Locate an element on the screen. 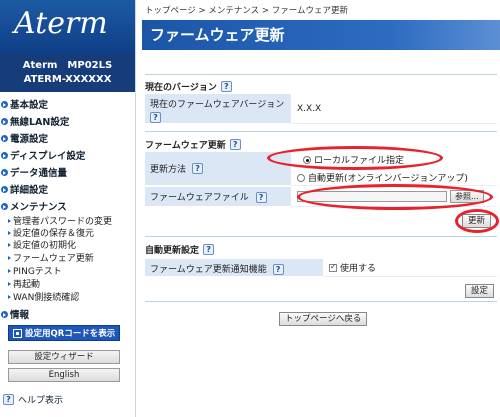  submenu-factory-reset: 設定値の初期化 is located at coordinates (42, 244).